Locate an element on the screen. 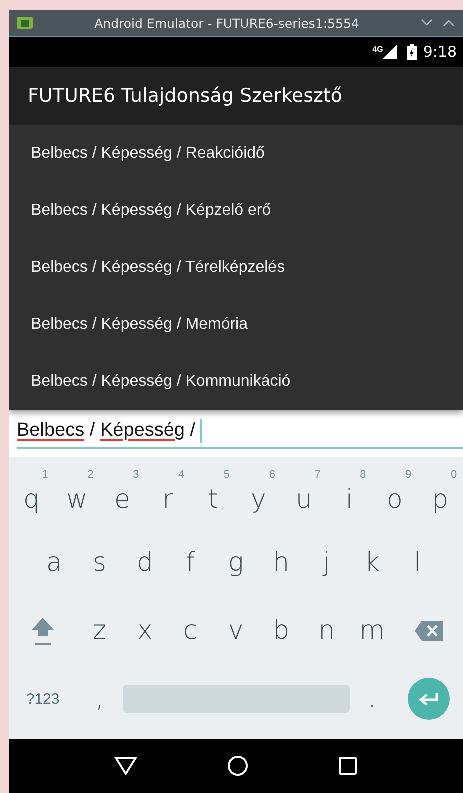 This screenshot has height=793, width=463. key-hint: 8 is located at coordinates (363, 475).